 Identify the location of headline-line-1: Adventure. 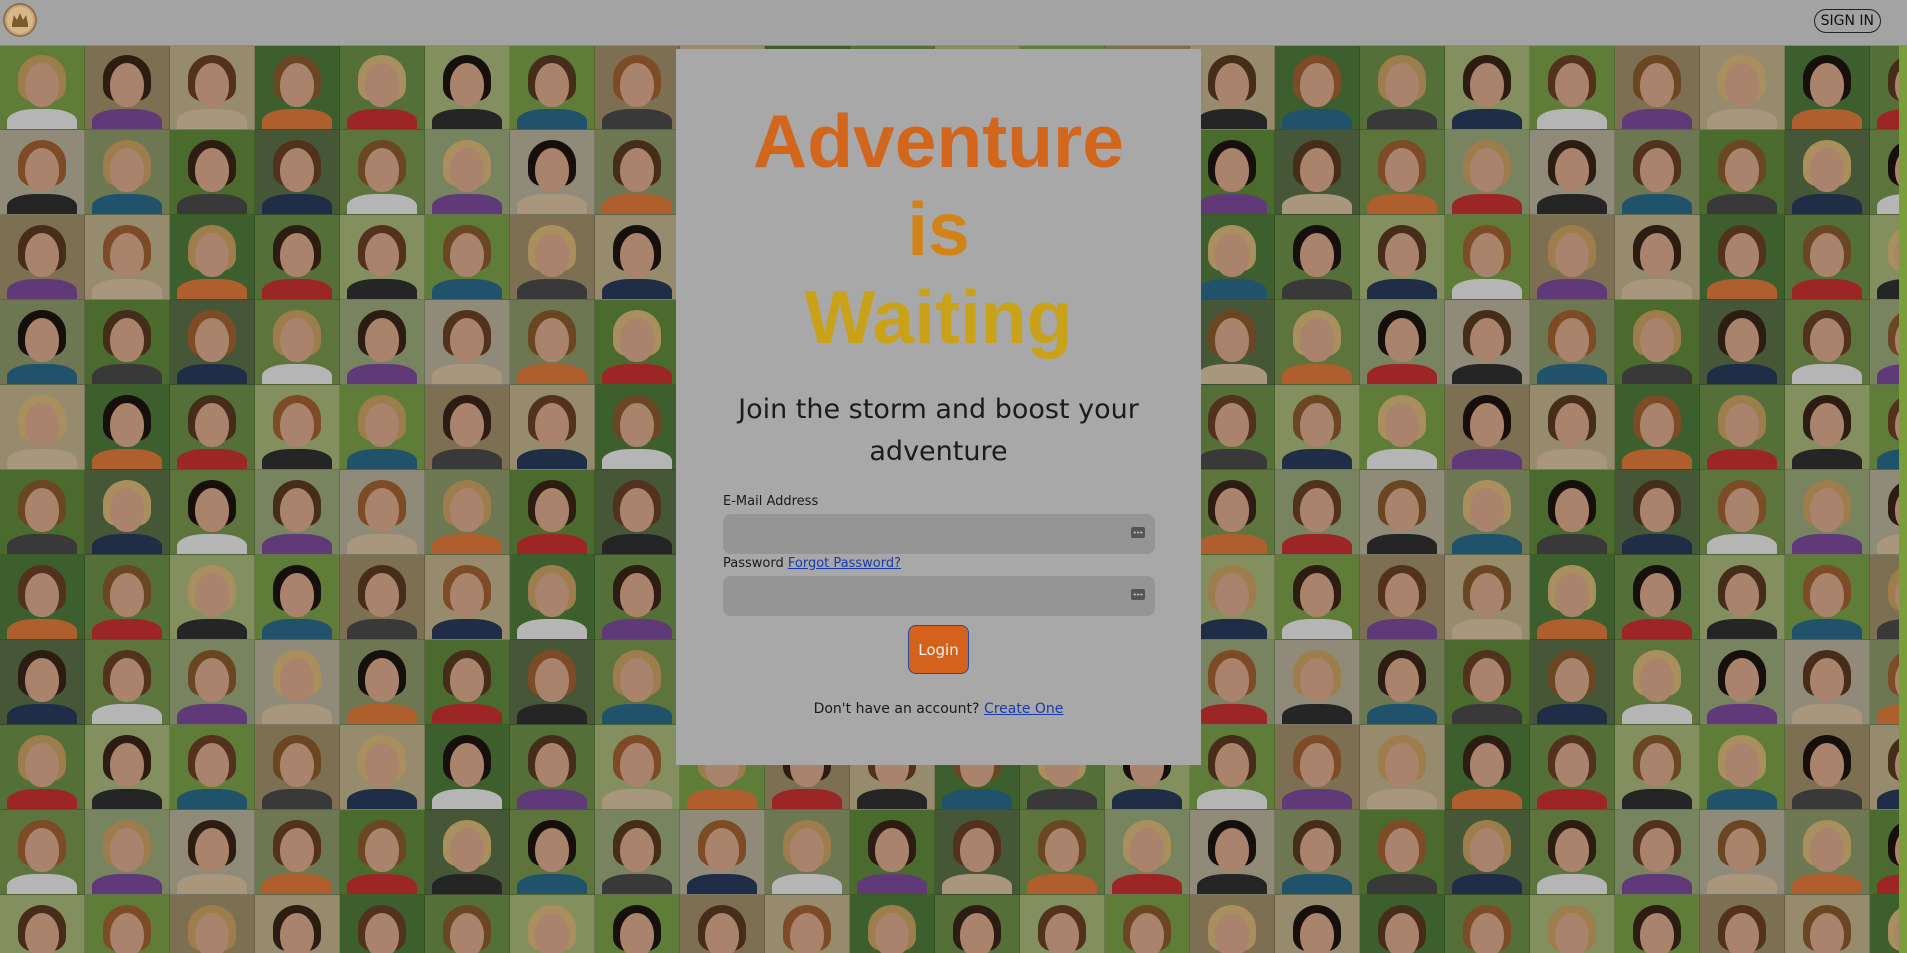
(938, 141).